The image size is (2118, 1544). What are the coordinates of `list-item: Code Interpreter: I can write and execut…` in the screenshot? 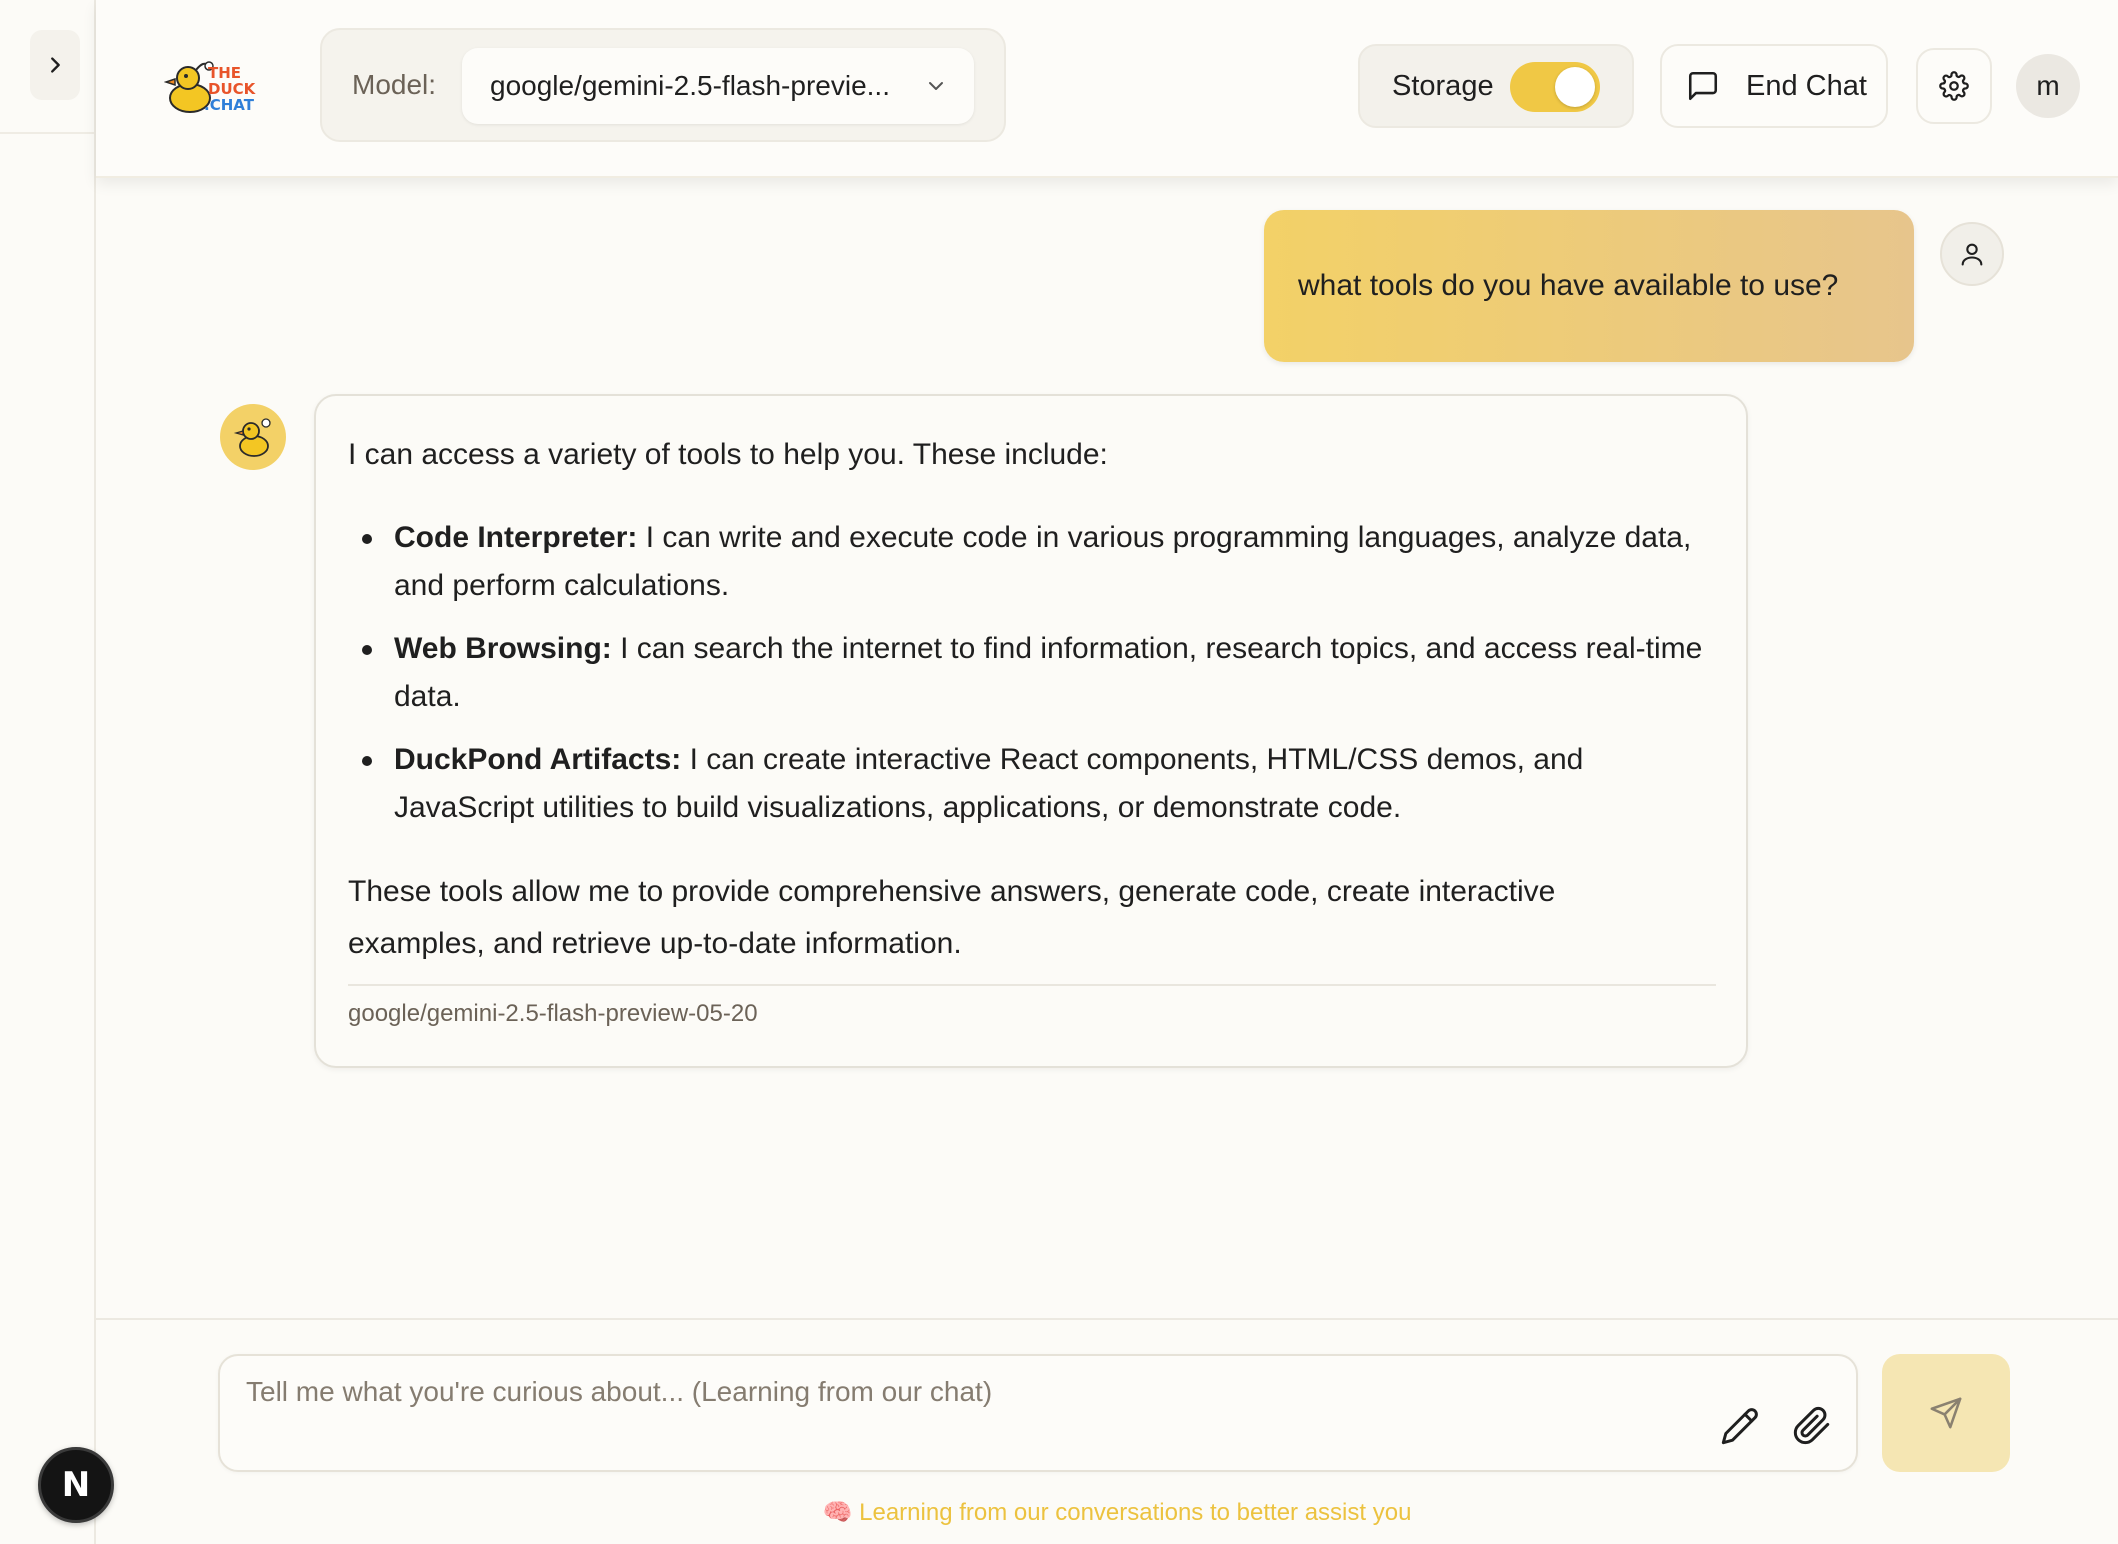 It's located at (1024, 562).